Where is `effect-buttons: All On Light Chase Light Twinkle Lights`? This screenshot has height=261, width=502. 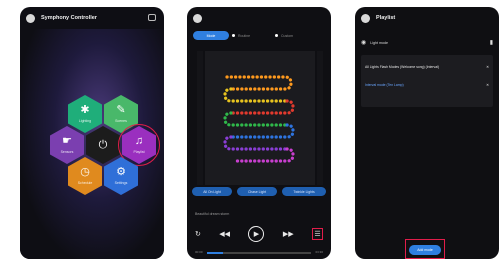
effect-buttons: All On Light Chase Light Twinkle Lights is located at coordinates (259, 191).